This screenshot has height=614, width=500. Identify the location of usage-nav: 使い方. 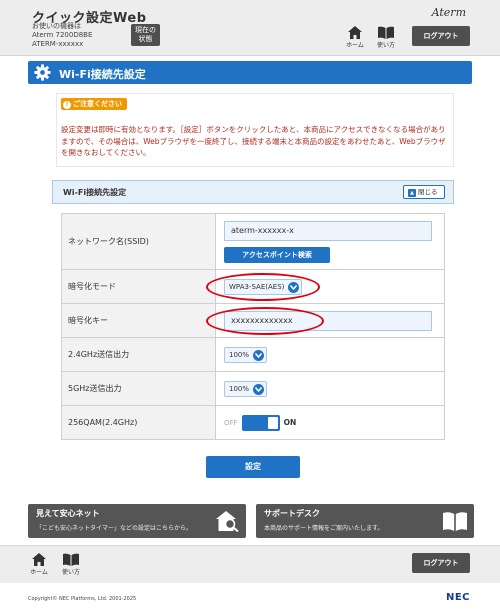
(386, 37).